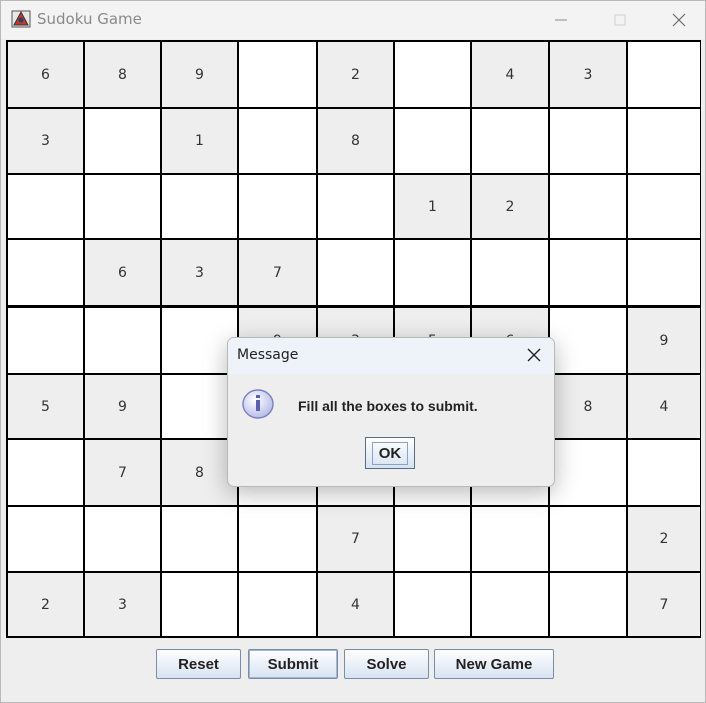 This screenshot has width=706, height=703. Describe the element at coordinates (122, 272) in the screenshot. I see `sudoku-cell-r4c2: 6` at that location.